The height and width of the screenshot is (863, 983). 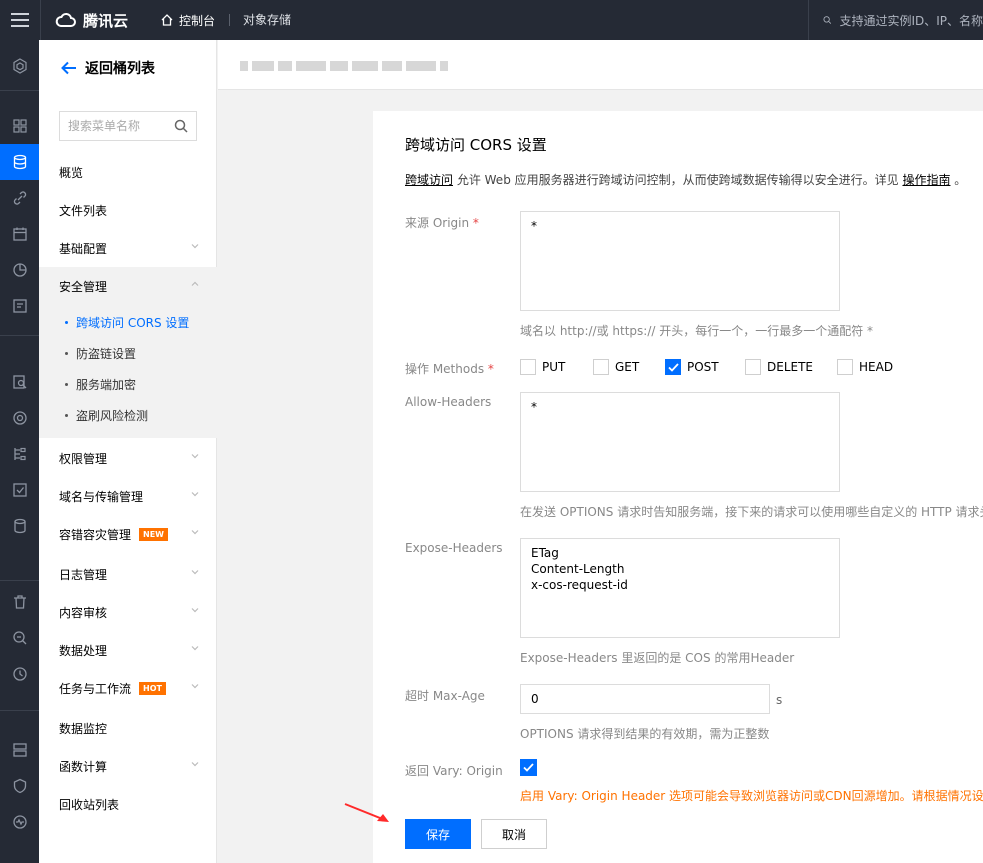 What do you see at coordinates (779, 700) in the screenshot?
I see `max-age-unit: s` at bounding box center [779, 700].